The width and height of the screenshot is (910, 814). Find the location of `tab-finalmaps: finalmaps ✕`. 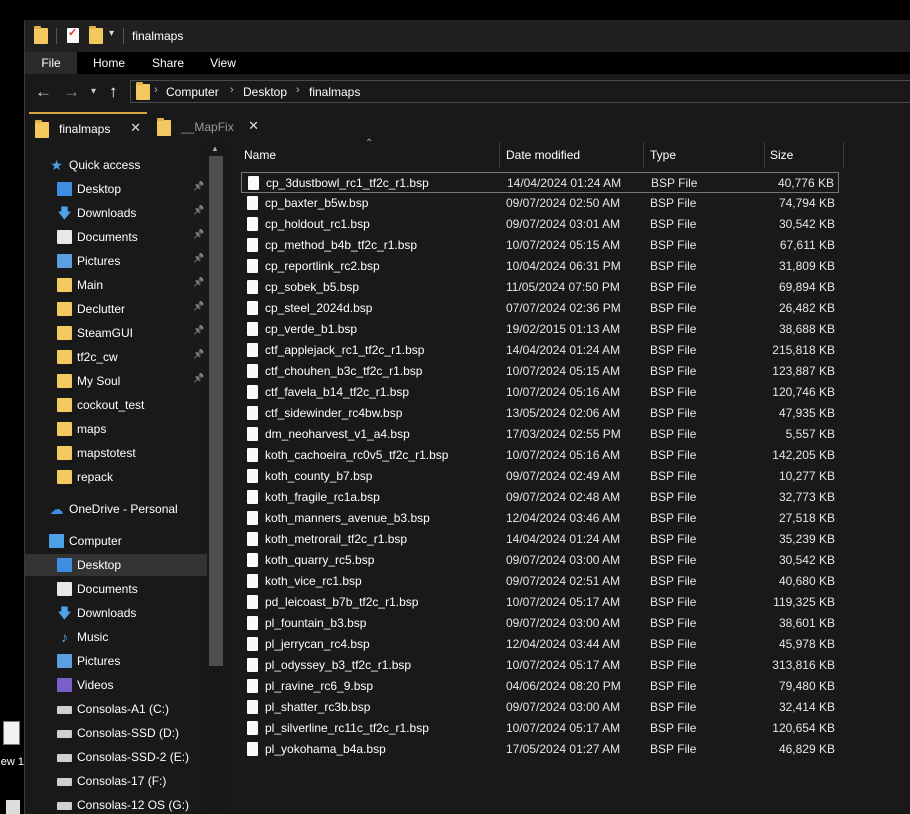

tab-finalmaps: finalmaps ✕ is located at coordinates (88, 127).